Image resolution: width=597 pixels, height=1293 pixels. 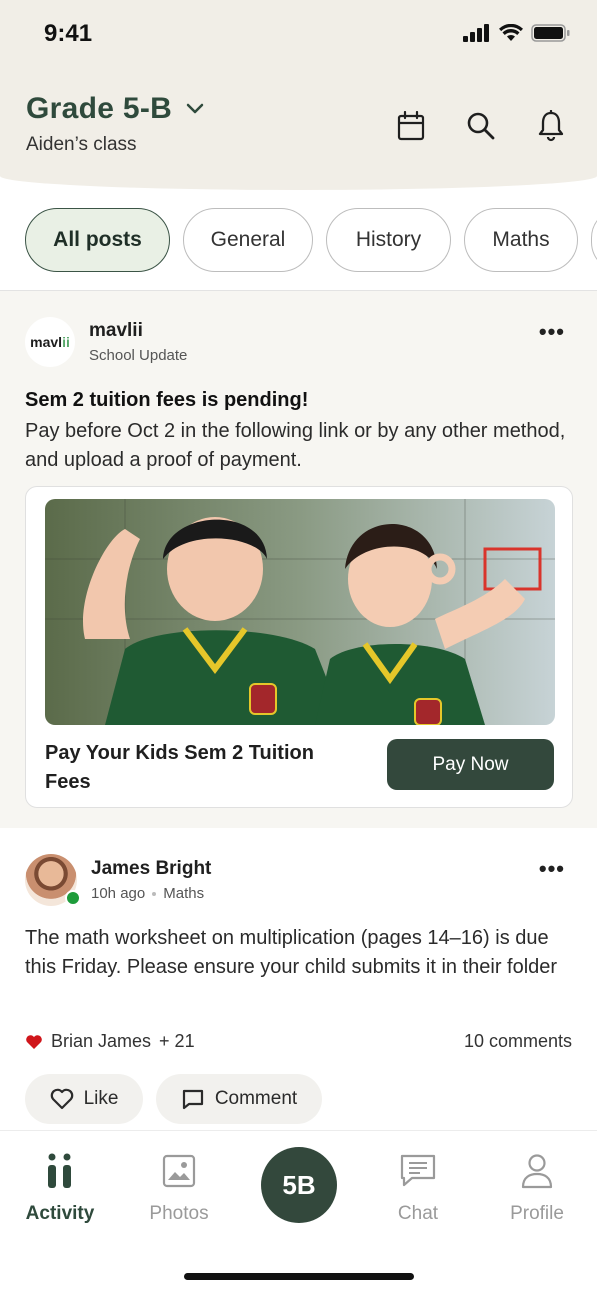 I want to click on class-subtitle: Aiden’s class, so click(x=81, y=144).